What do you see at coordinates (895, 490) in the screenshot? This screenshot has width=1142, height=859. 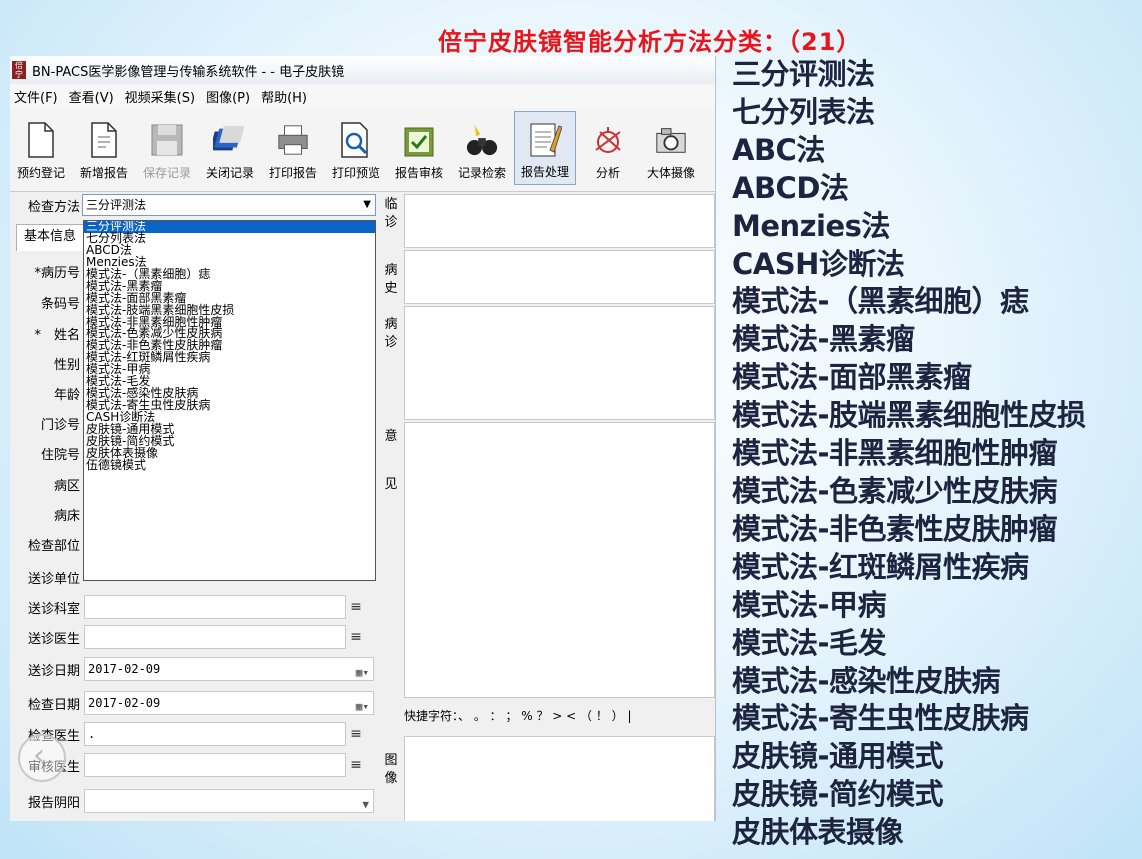 I see `method-item: 模式法-色素减少性皮肤病` at bounding box center [895, 490].